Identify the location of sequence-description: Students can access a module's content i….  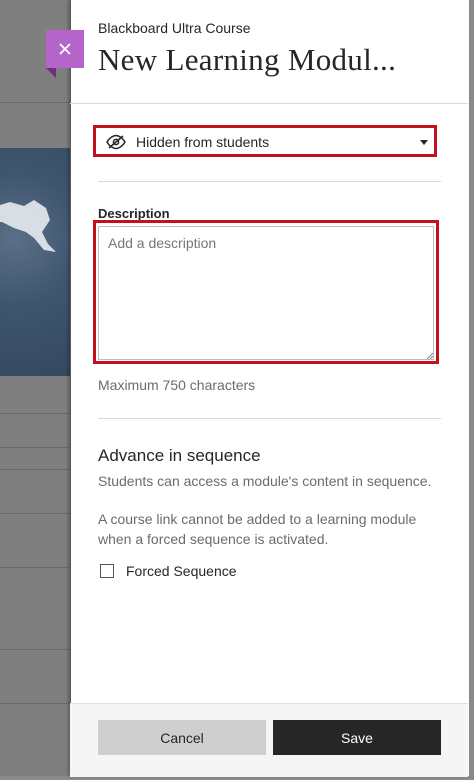
(265, 481).